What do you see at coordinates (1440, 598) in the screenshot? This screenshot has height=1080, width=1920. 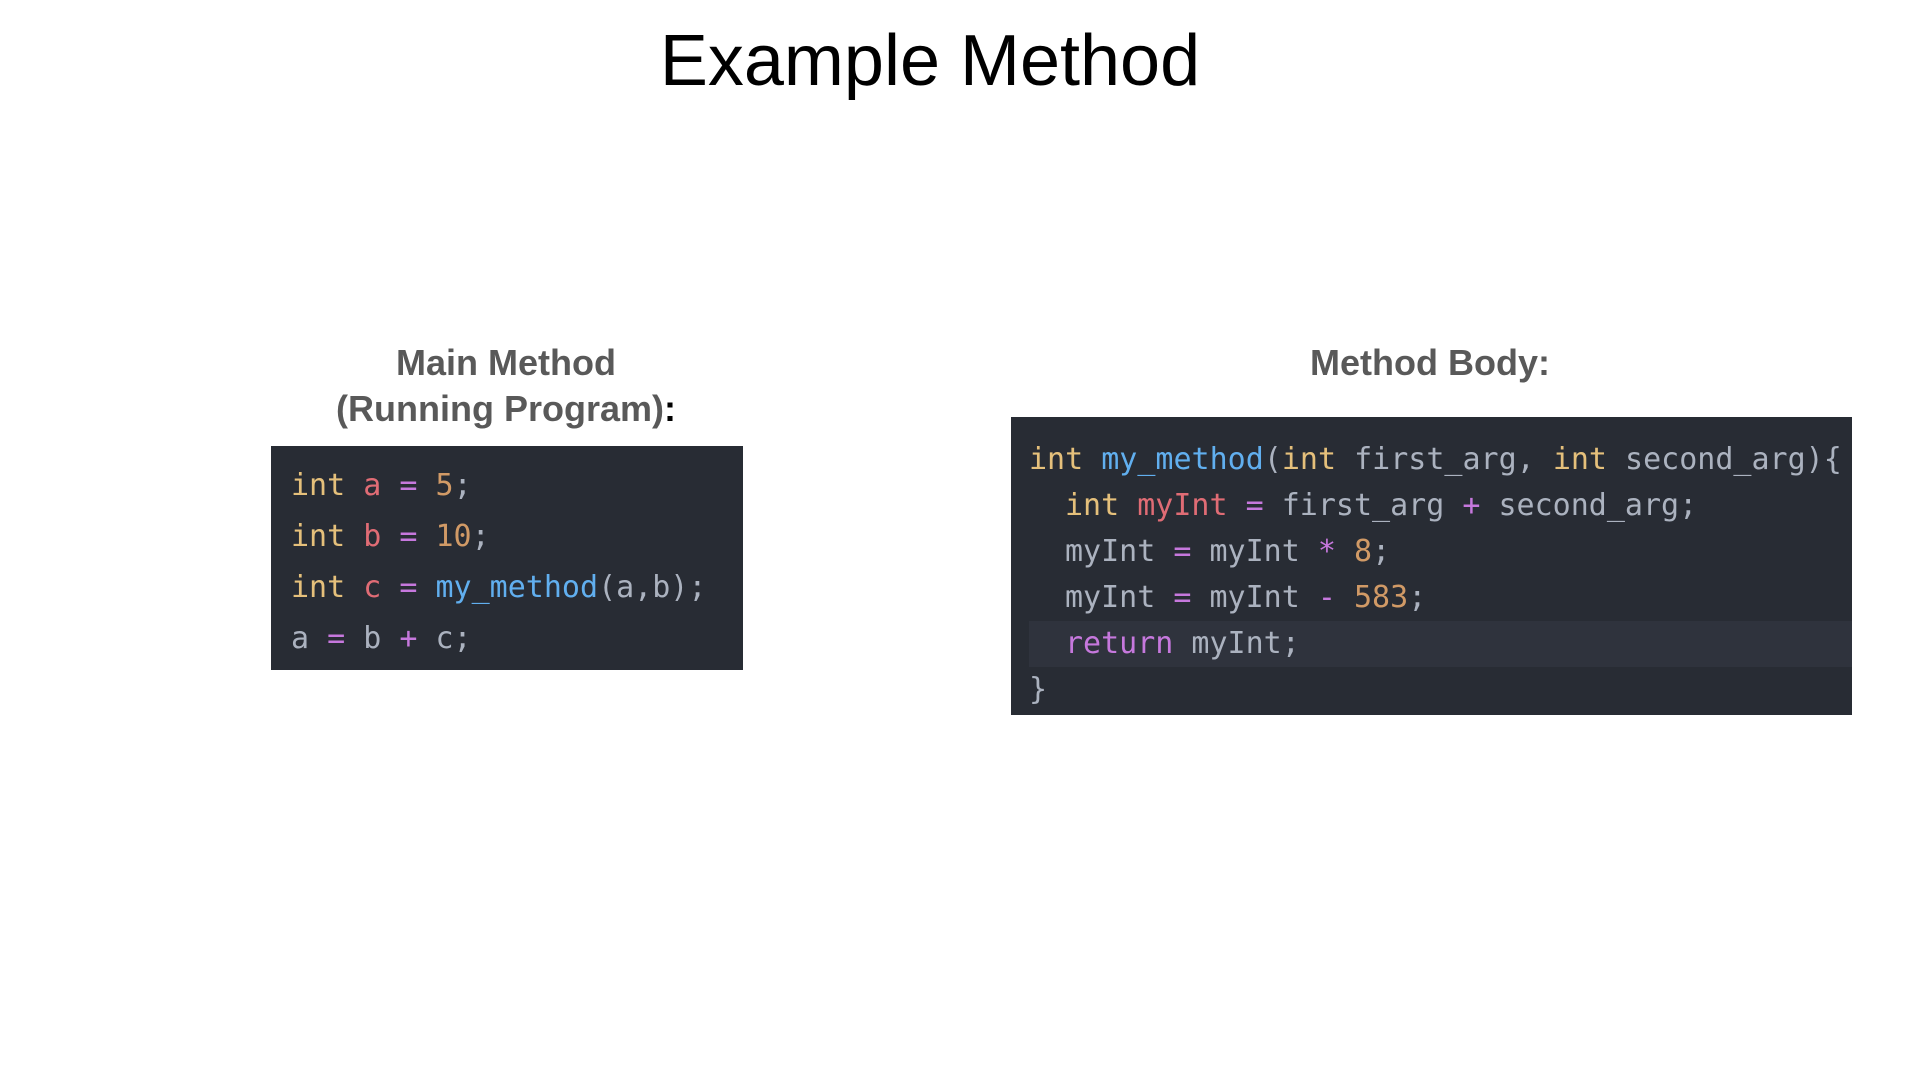 I see `code-line: myInt = myInt - 583;` at bounding box center [1440, 598].